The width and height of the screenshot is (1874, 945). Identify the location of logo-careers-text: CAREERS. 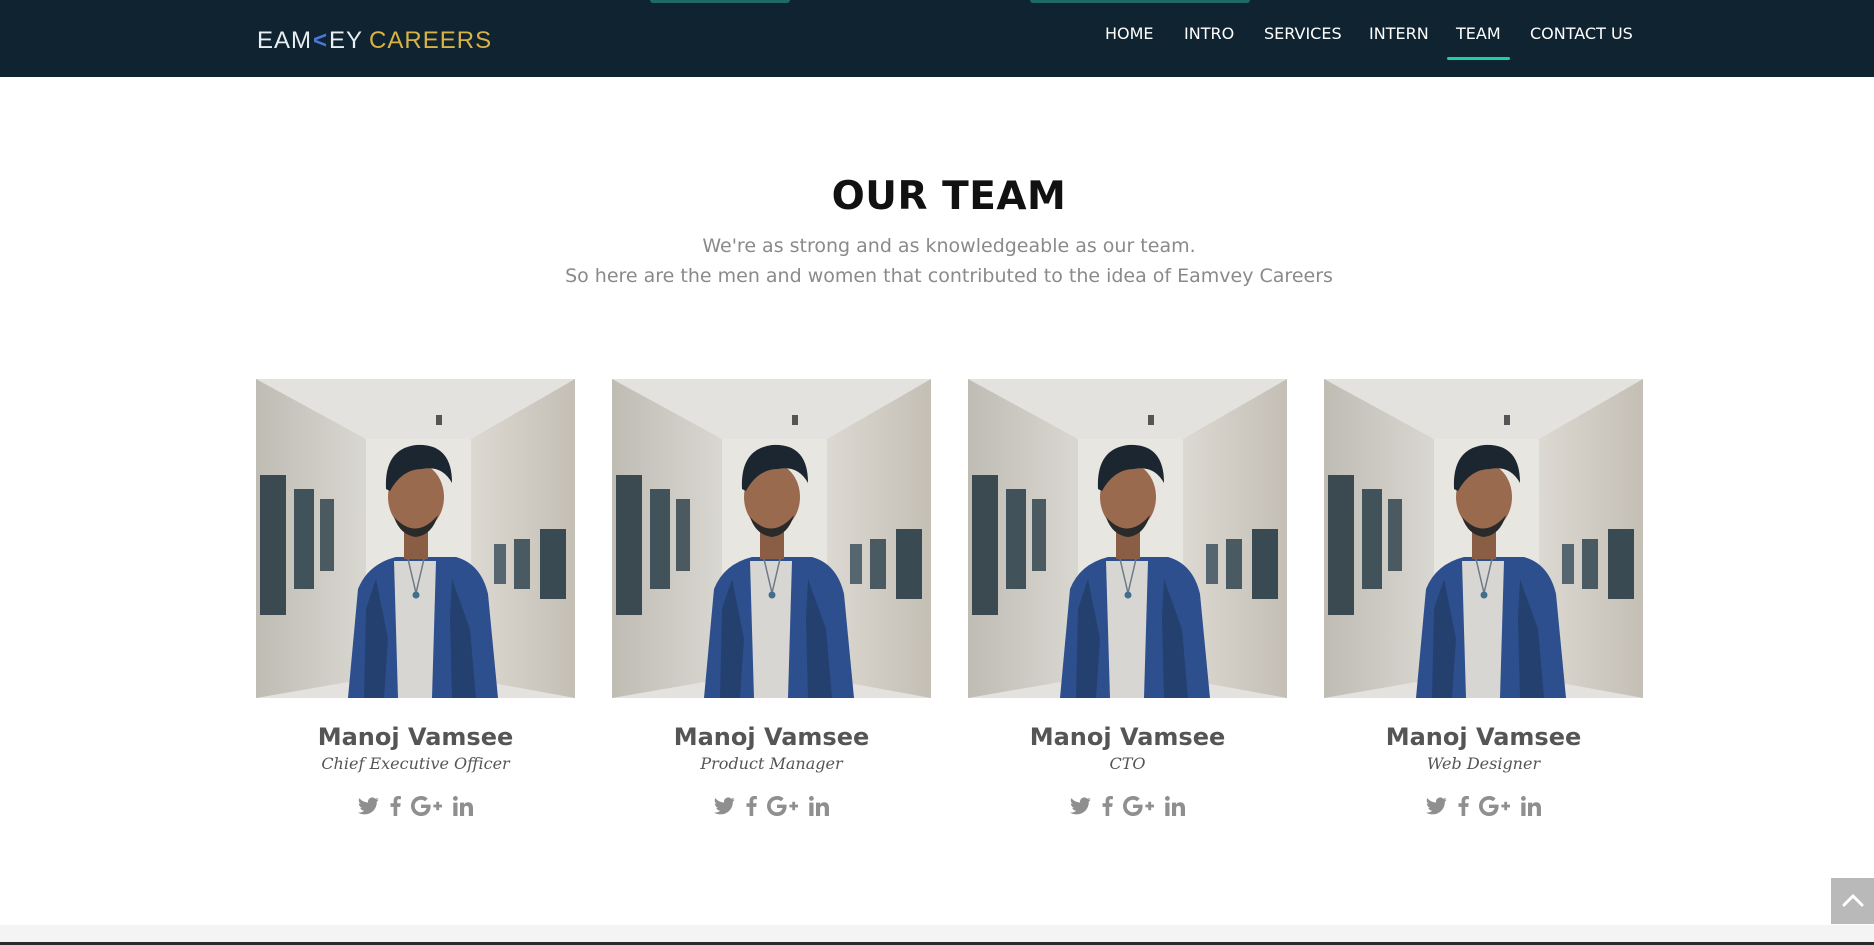
(431, 40).